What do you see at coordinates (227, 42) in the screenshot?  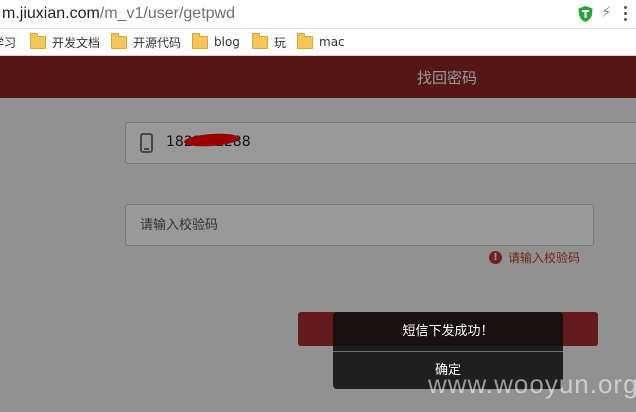 I see `bookmark-label: blog` at bounding box center [227, 42].